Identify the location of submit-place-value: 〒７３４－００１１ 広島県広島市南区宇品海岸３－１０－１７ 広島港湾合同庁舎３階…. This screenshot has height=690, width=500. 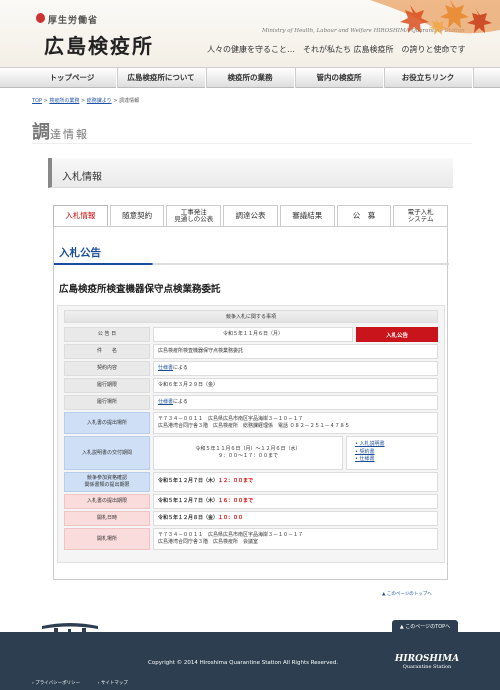
(295, 423).